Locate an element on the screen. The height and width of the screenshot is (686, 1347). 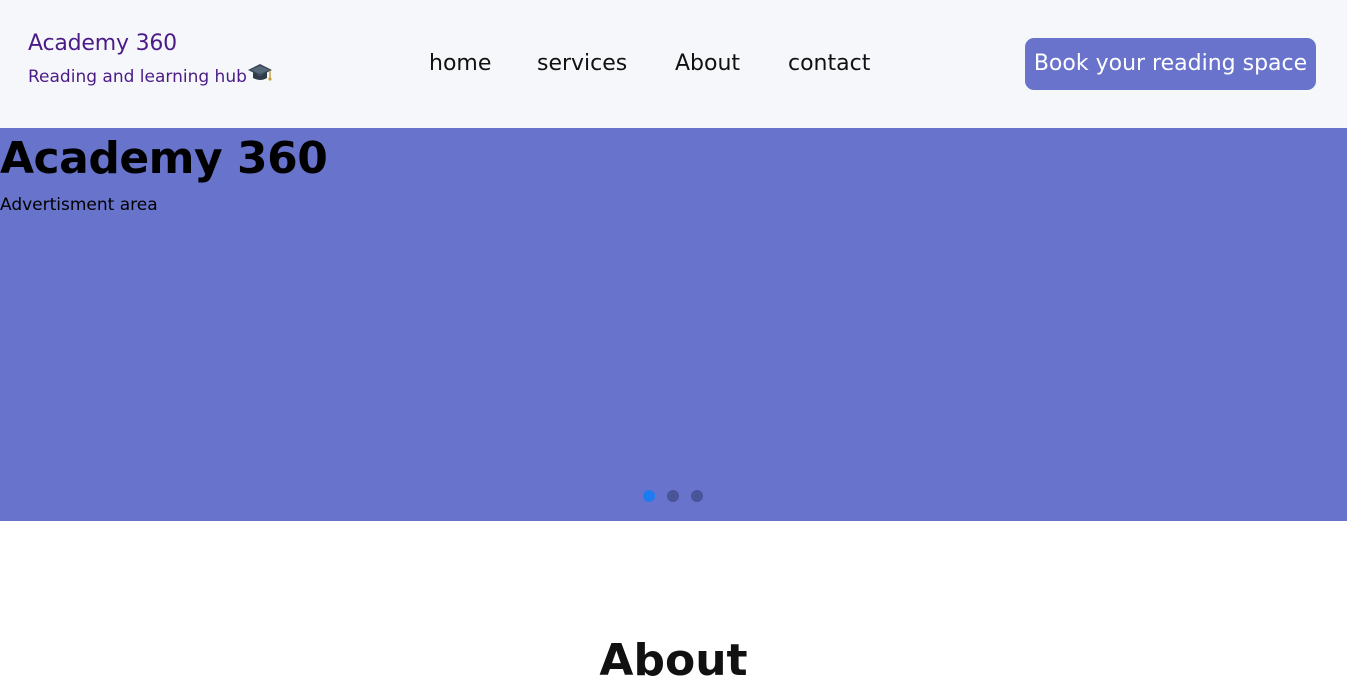
hero-title: Academy 360 is located at coordinates (164, 158).